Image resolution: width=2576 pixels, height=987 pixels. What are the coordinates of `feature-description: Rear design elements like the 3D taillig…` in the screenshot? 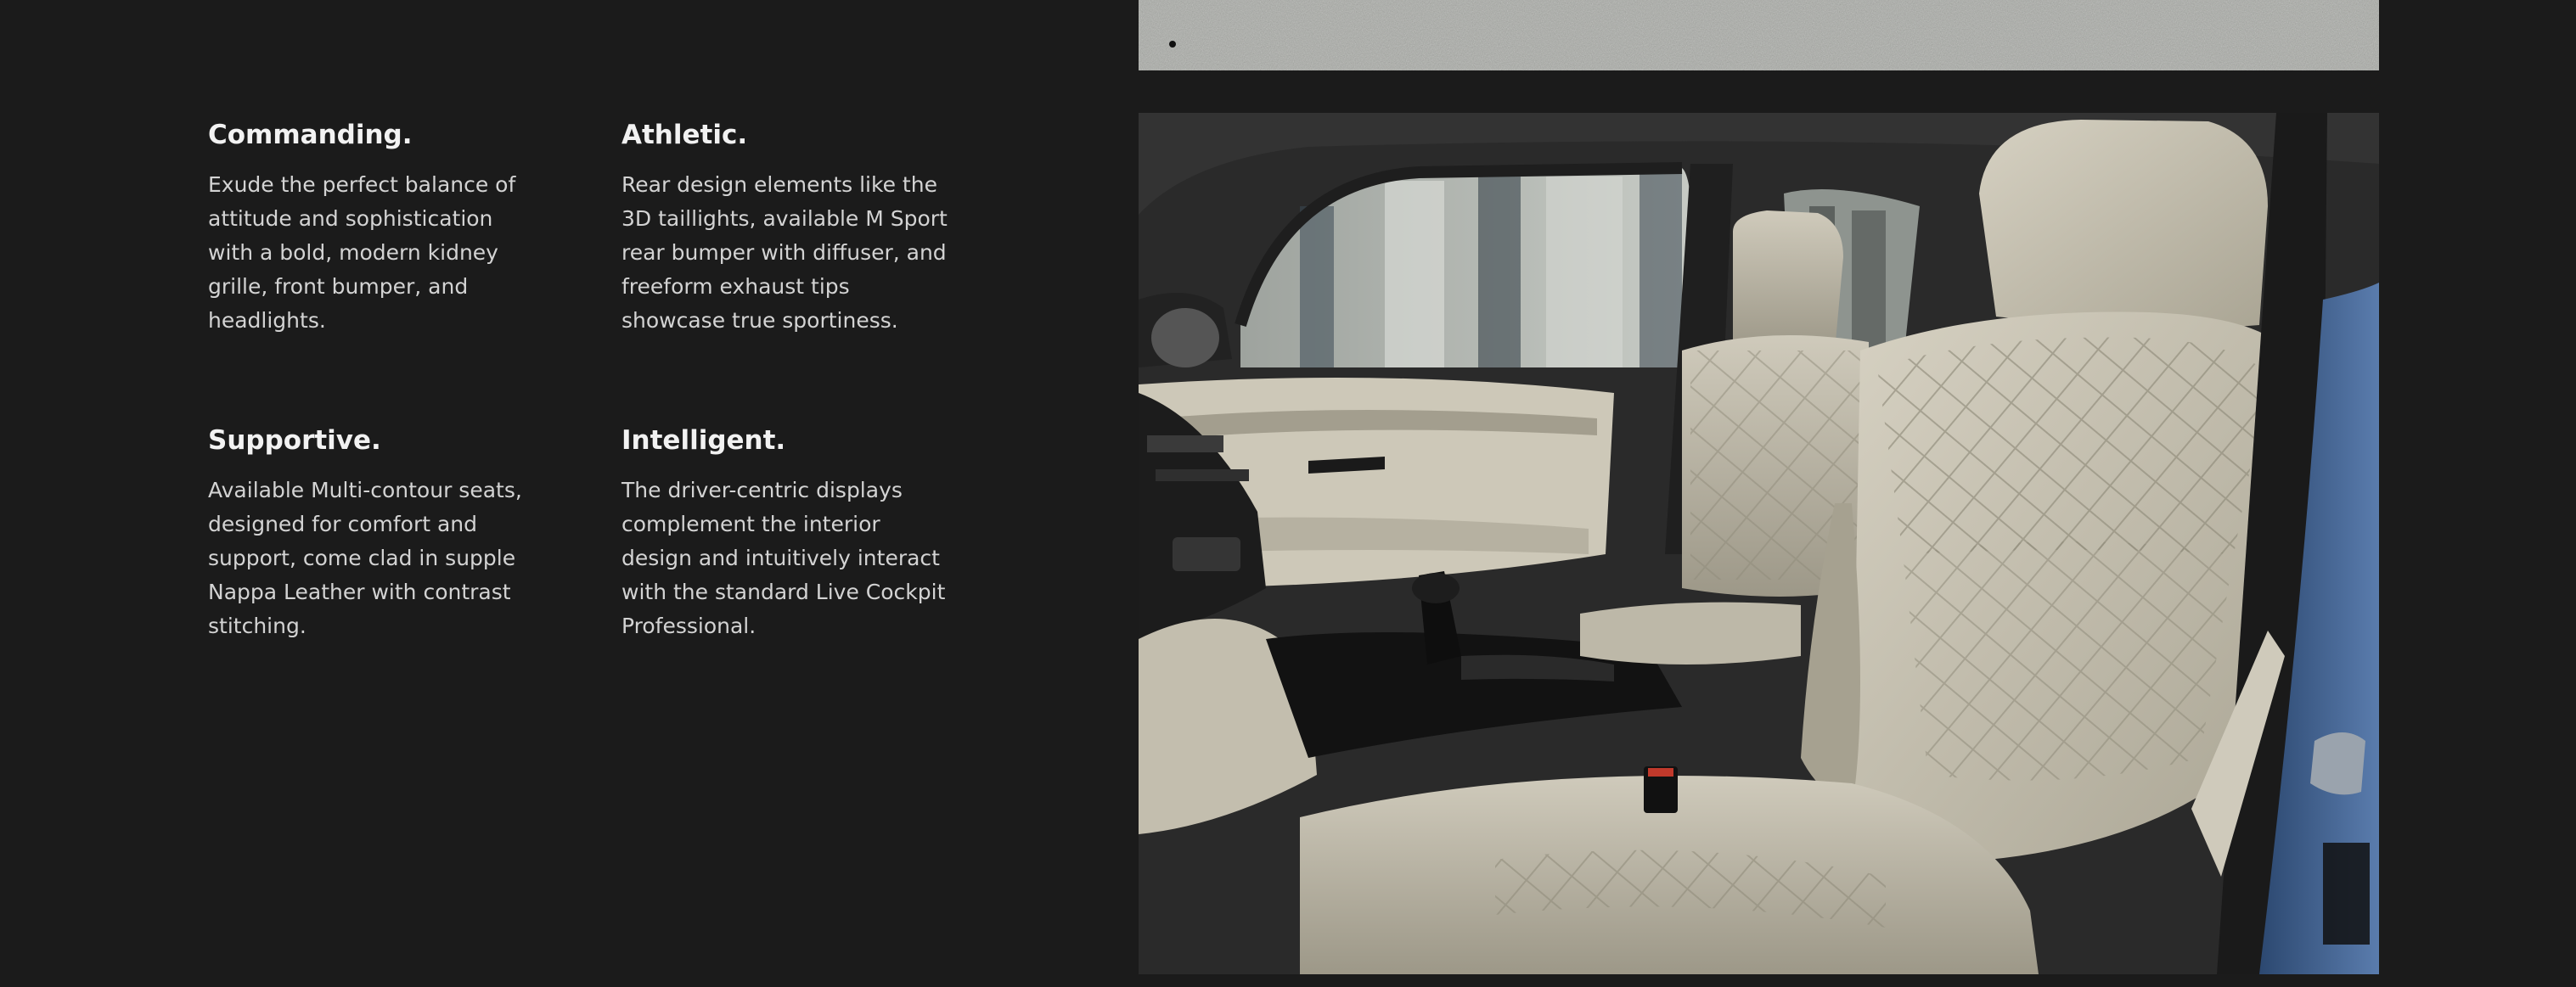 It's located at (785, 253).